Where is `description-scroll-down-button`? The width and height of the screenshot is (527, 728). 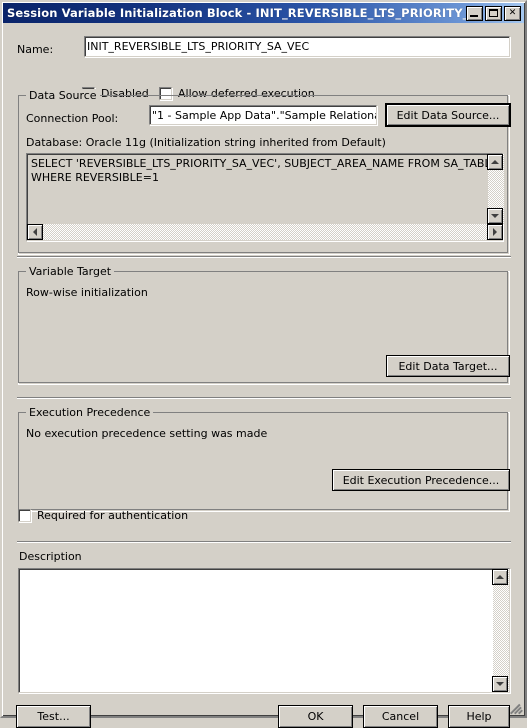 description-scroll-down-button is located at coordinates (500, 684).